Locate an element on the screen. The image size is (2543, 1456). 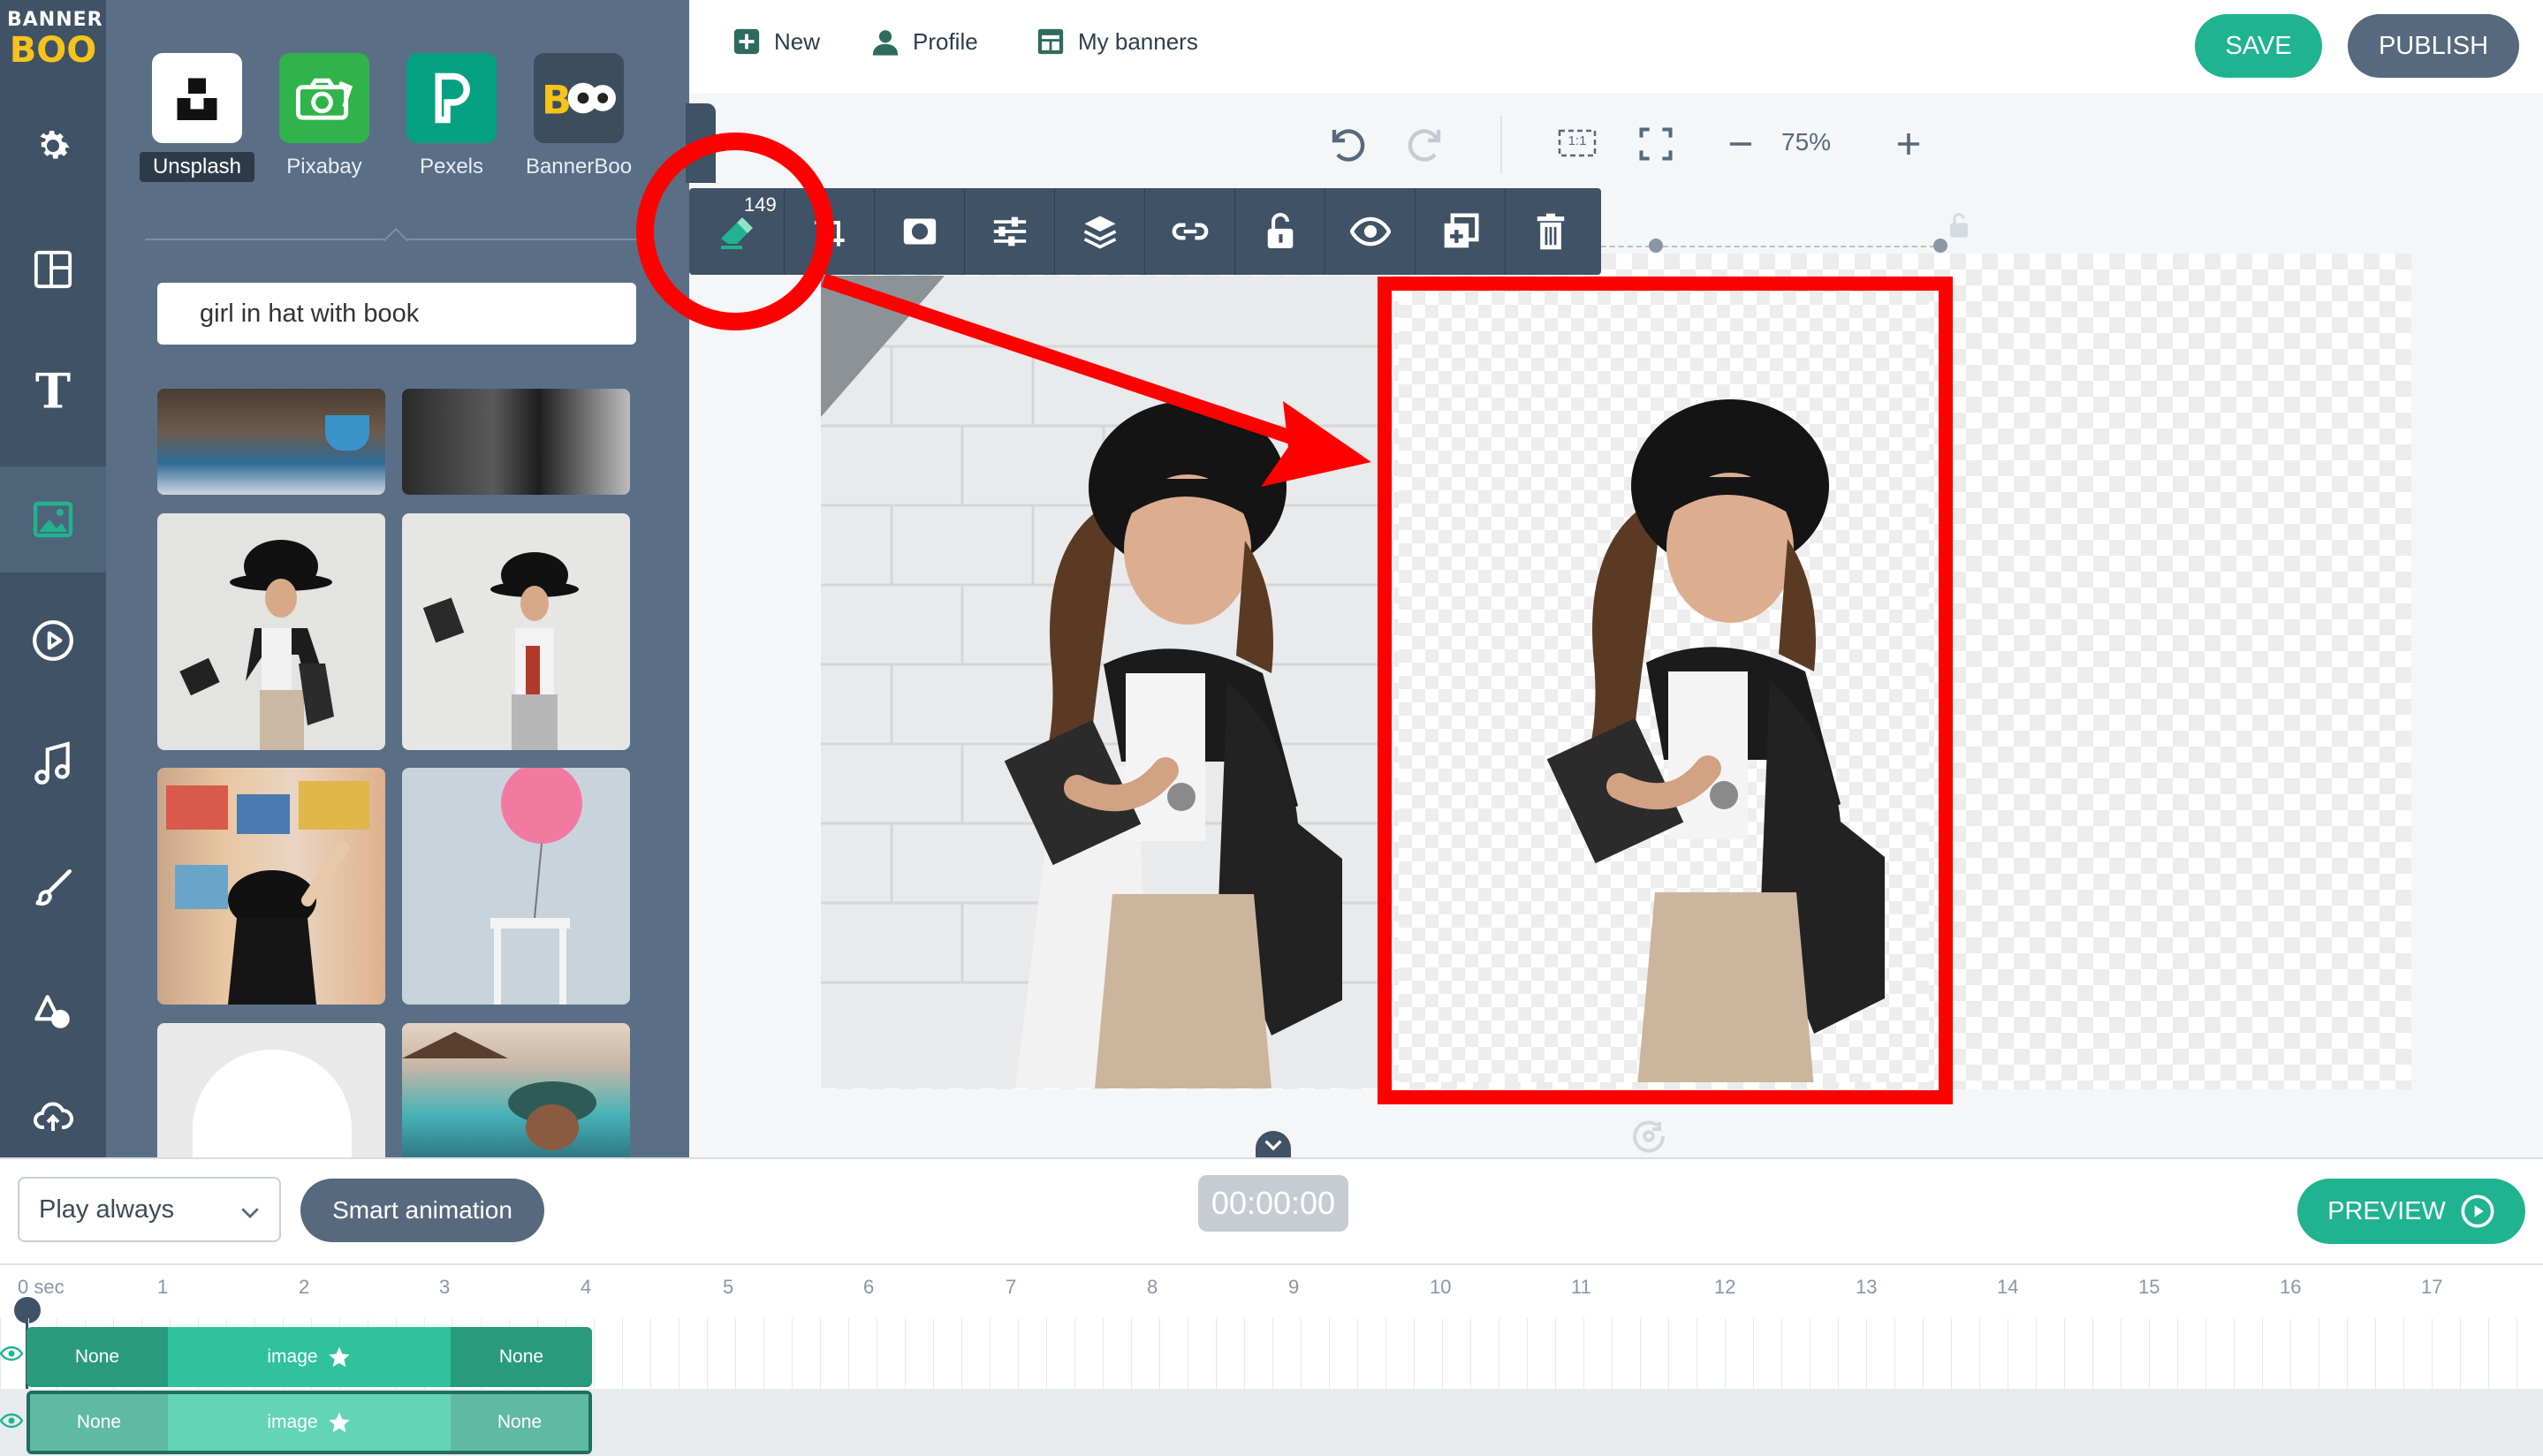
actual-size-button: 1:1 is located at coordinates (1577, 143).